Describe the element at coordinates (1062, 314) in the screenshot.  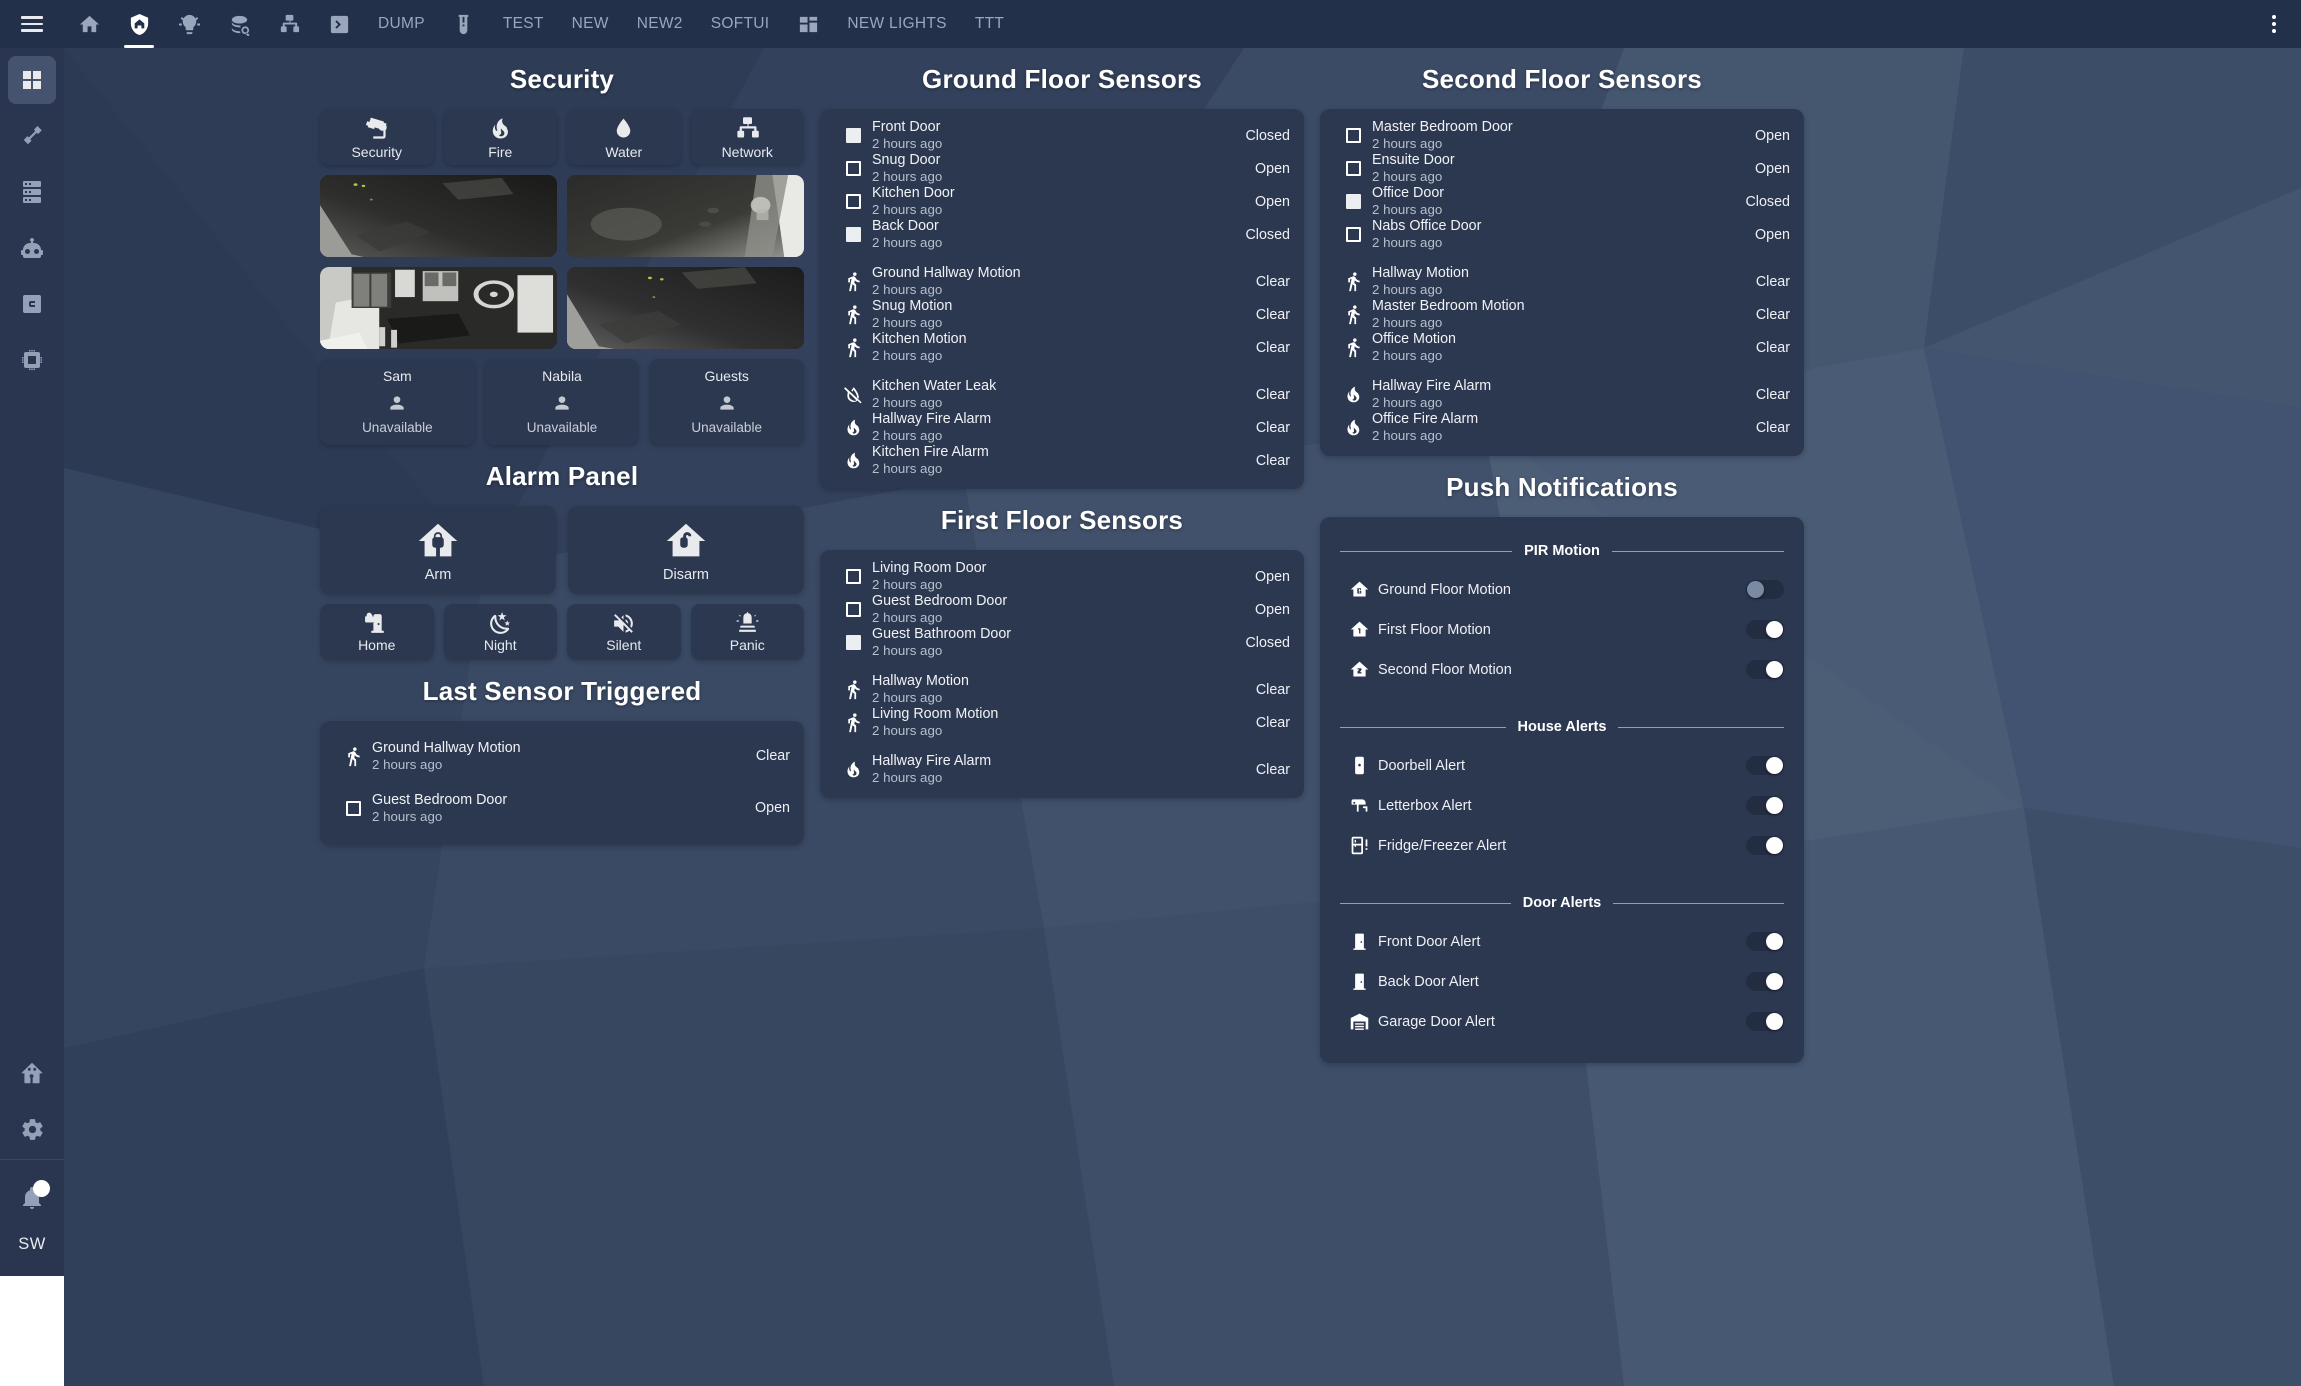
I see `sensor-row: Snug Motion 2 hours ago Clear` at that location.